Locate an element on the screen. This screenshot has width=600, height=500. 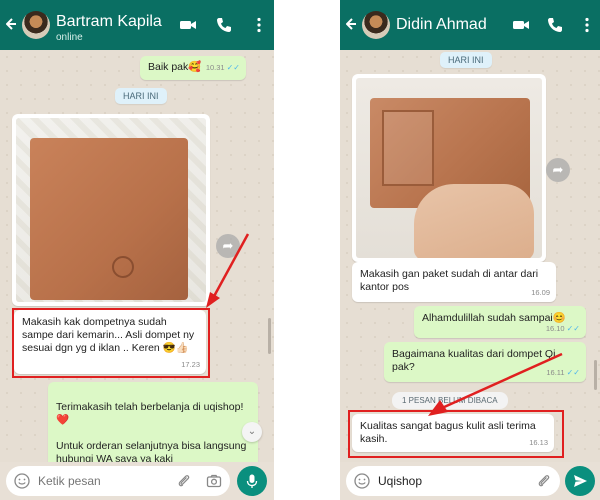
voice-message-button is located at coordinates (252, 481).